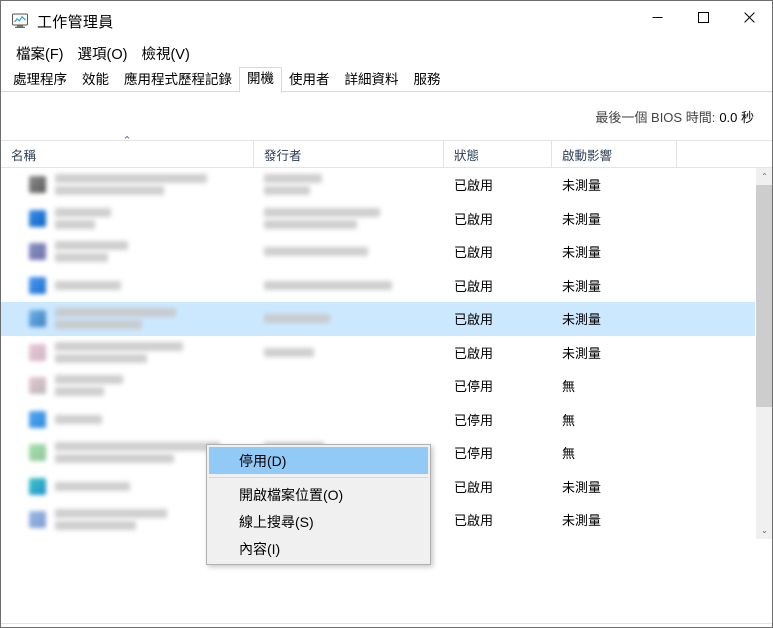  Describe the element at coordinates (349, 154) in the screenshot. I see `column-header-publisher: 發行者` at that location.